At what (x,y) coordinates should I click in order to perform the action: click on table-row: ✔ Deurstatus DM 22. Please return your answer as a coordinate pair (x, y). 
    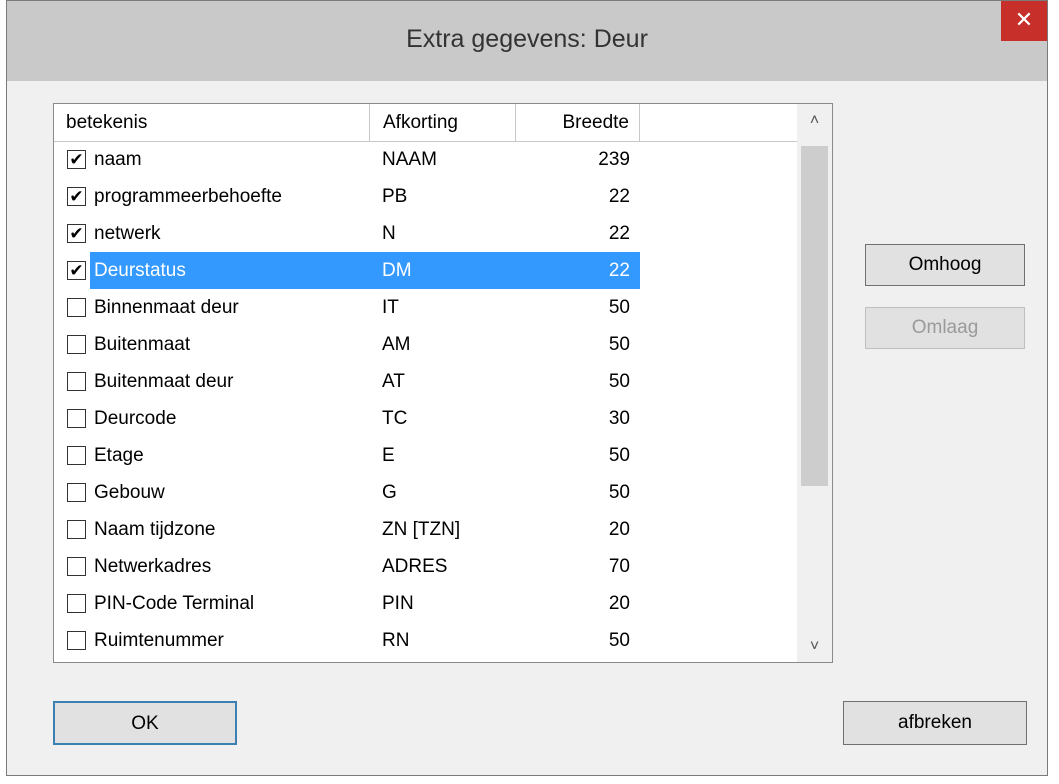
    Looking at the image, I should click on (425, 270).